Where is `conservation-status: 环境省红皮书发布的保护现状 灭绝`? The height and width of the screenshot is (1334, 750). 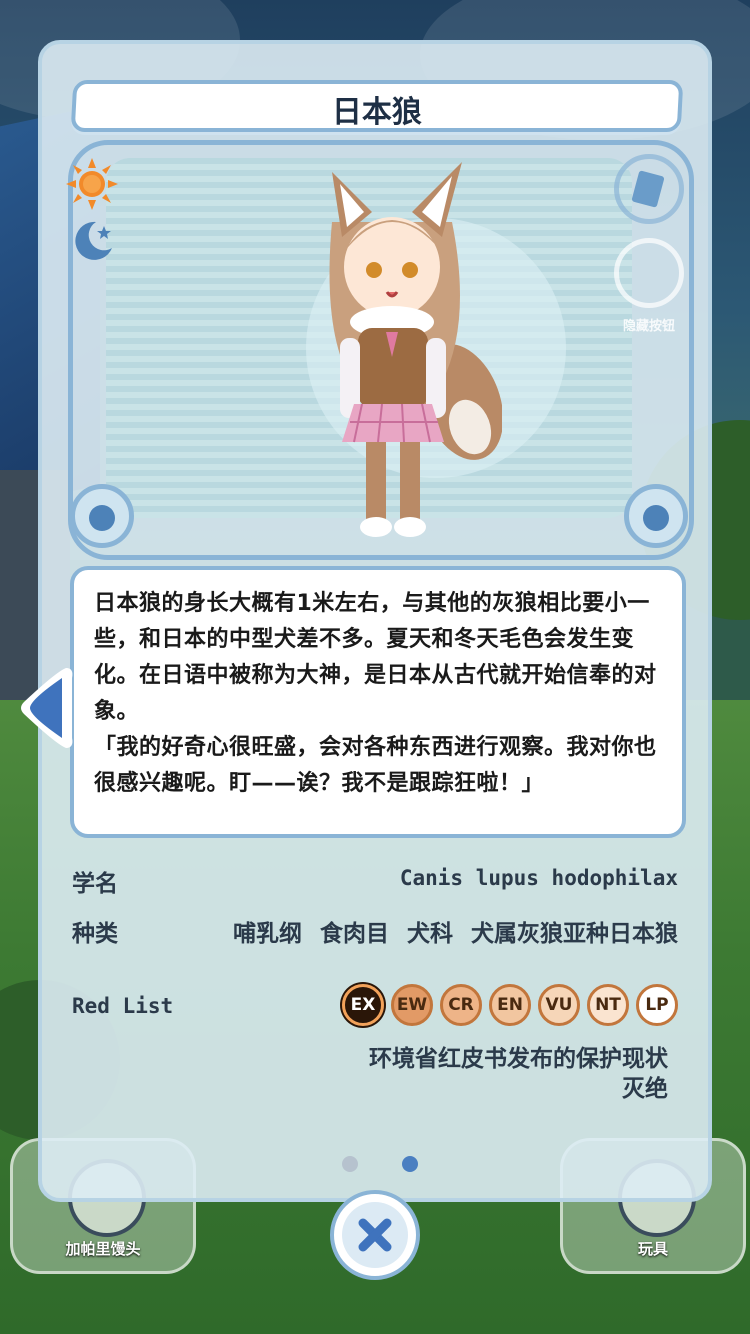 conservation-status: 环境省红皮书发布的保护现状 灭绝 is located at coordinates (518, 1074).